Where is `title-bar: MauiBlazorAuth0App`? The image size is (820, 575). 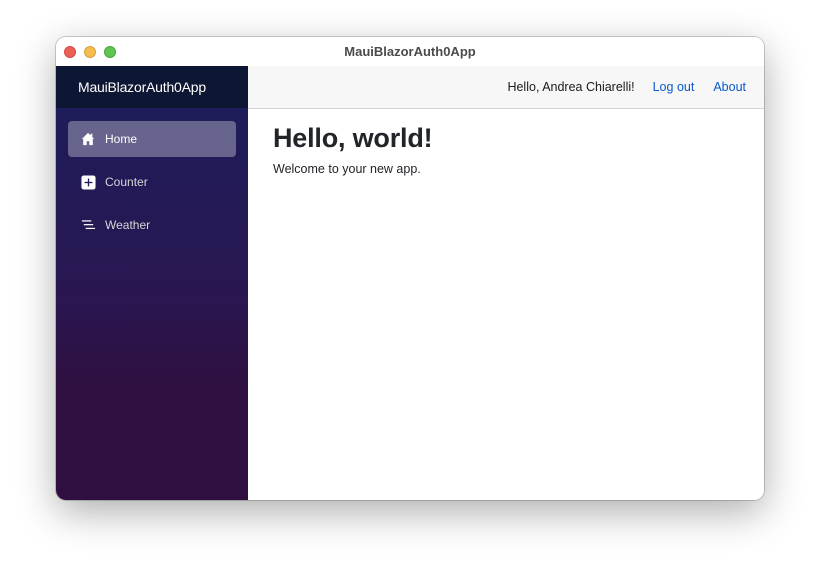
title-bar: MauiBlazorAuth0App is located at coordinates (410, 51).